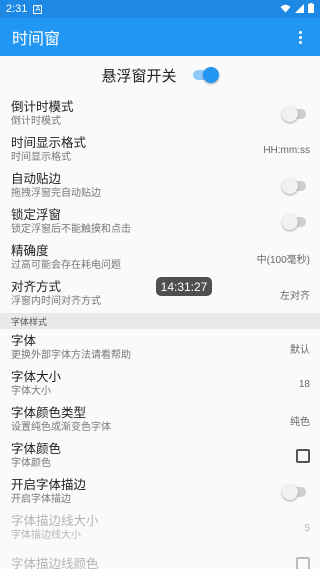 Image resolution: width=320 pixels, height=569 pixels. Describe the element at coordinates (31, 463) in the screenshot. I see `setting-subtitle: 字体颜色` at that location.